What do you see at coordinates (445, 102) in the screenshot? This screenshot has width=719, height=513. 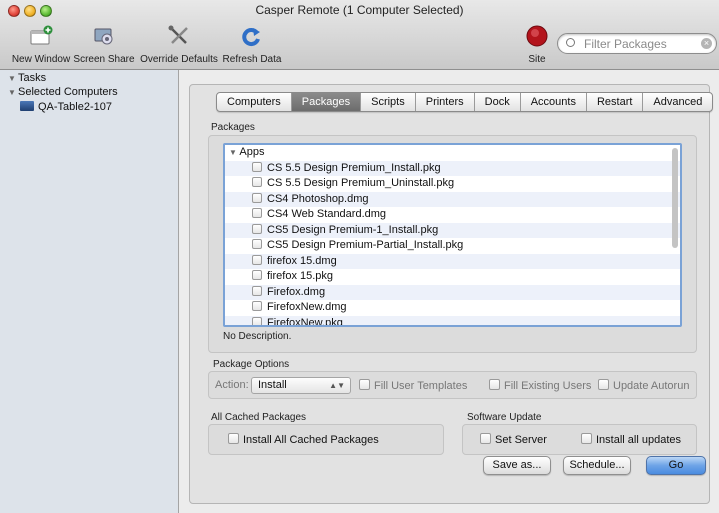 I see `tab-printers: Printers` at bounding box center [445, 102].